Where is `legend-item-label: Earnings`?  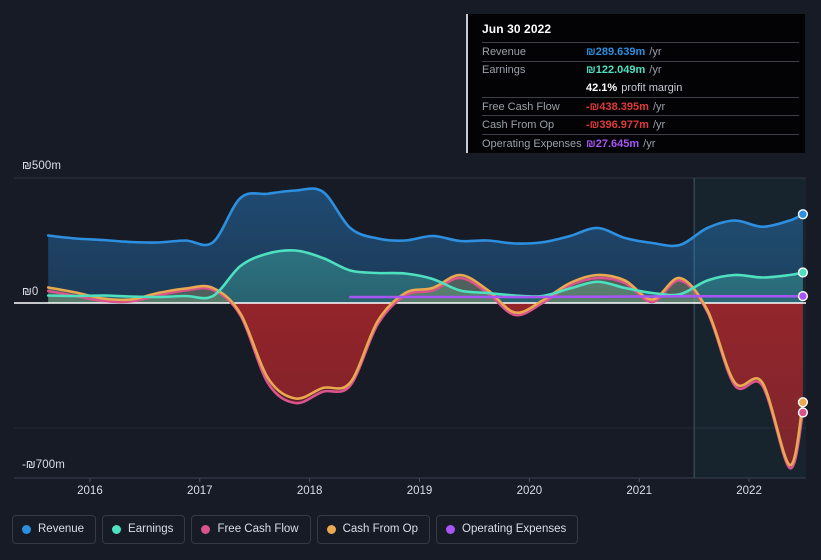
legend-item-label: Earnings is located at coordinates (151, 529).